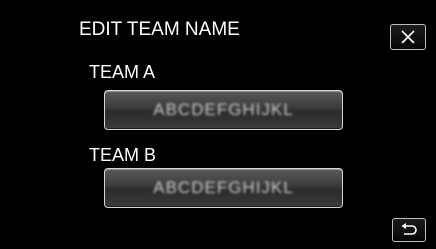 The image size is (436, 249). Describe the element at coordinates (122, 72) in the screenshot. I see `team-a-label: TEAM A` at that location.